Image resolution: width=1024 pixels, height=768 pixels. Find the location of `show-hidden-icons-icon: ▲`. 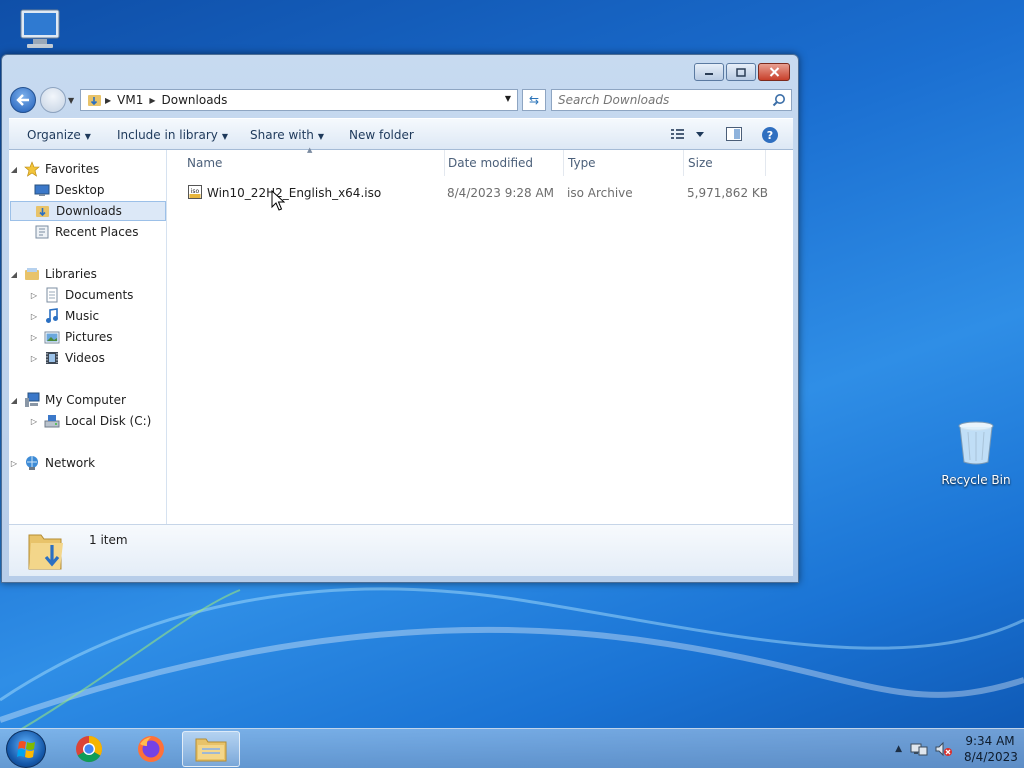

show-hidden-icons-icon: ▲ is located at coordinates (898, 749).